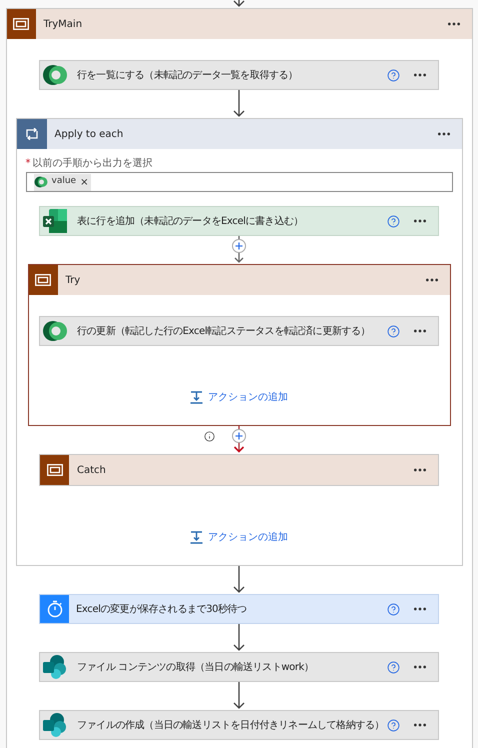 This screenshot has height=748, width=478. What do you see at coordinates (209, 436) in the screenshot?
I see `info-icon` at bounding box center [209, 436].